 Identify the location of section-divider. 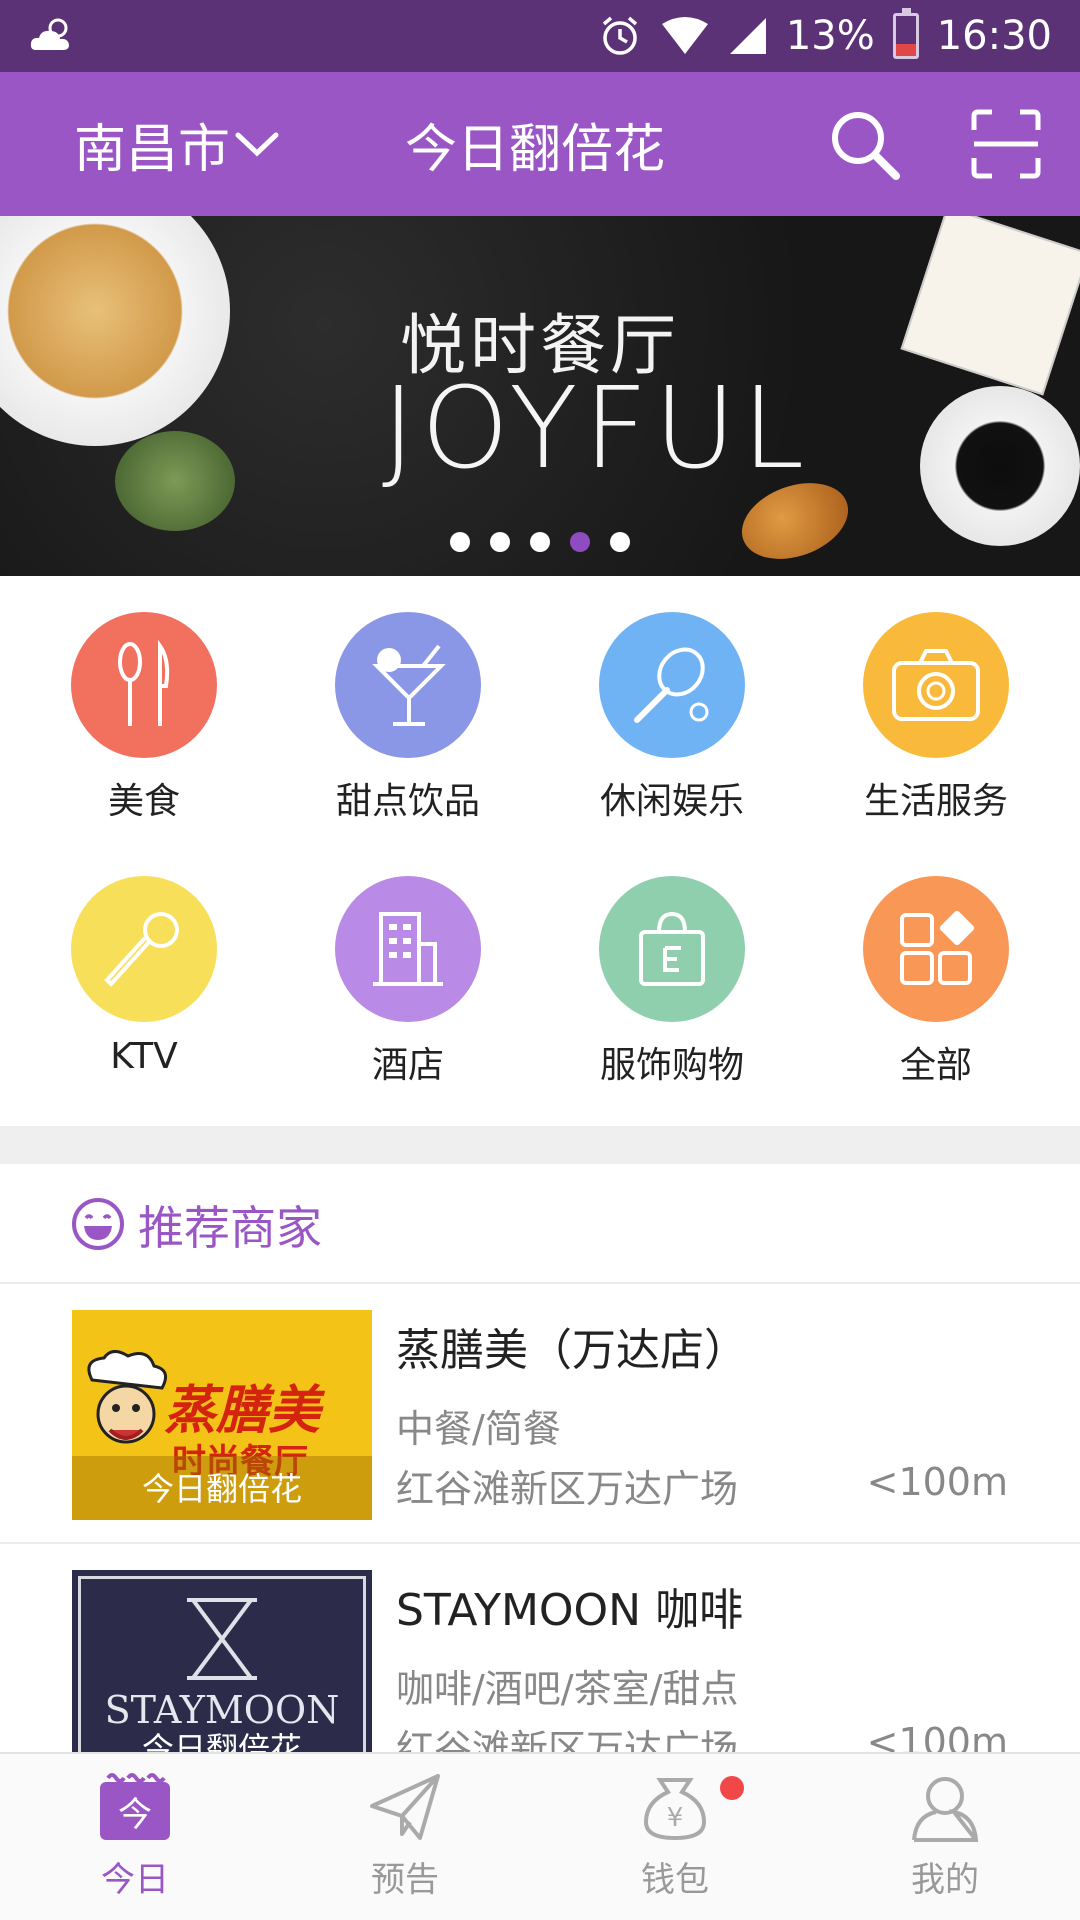
(540, 1145).